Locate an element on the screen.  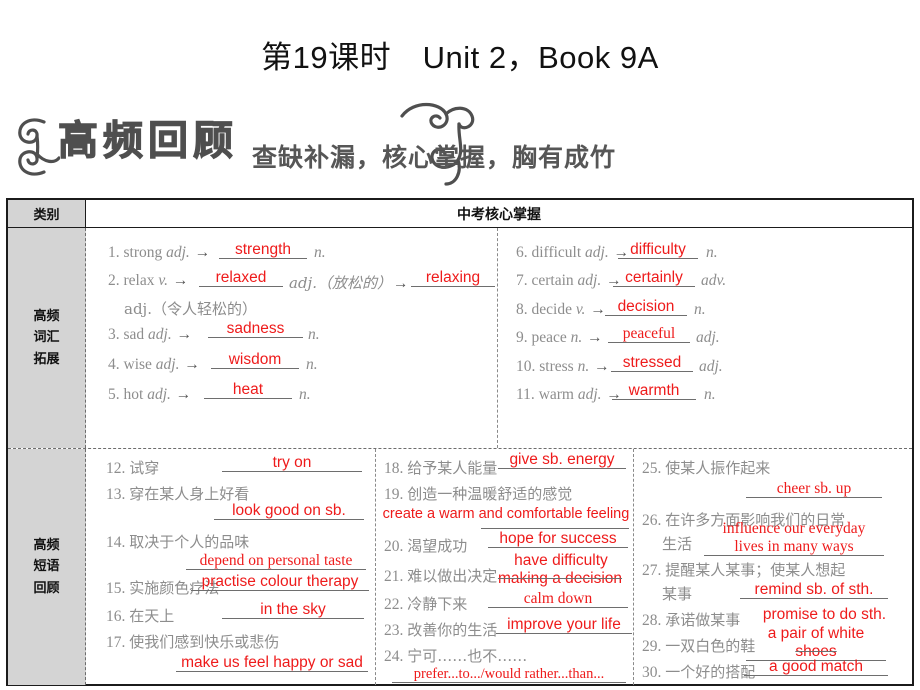
answer-blank: make us feel happy or sad is located at coordinates (272, 663).